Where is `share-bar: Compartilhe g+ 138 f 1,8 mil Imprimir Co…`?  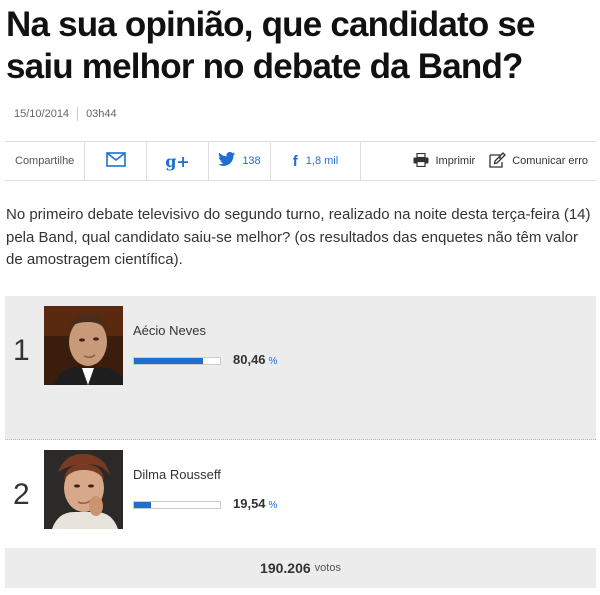 share-bar: Compartilhe g+ 138 f 1,8 mil Imprimir Co… is located at coordinates (300, 161).